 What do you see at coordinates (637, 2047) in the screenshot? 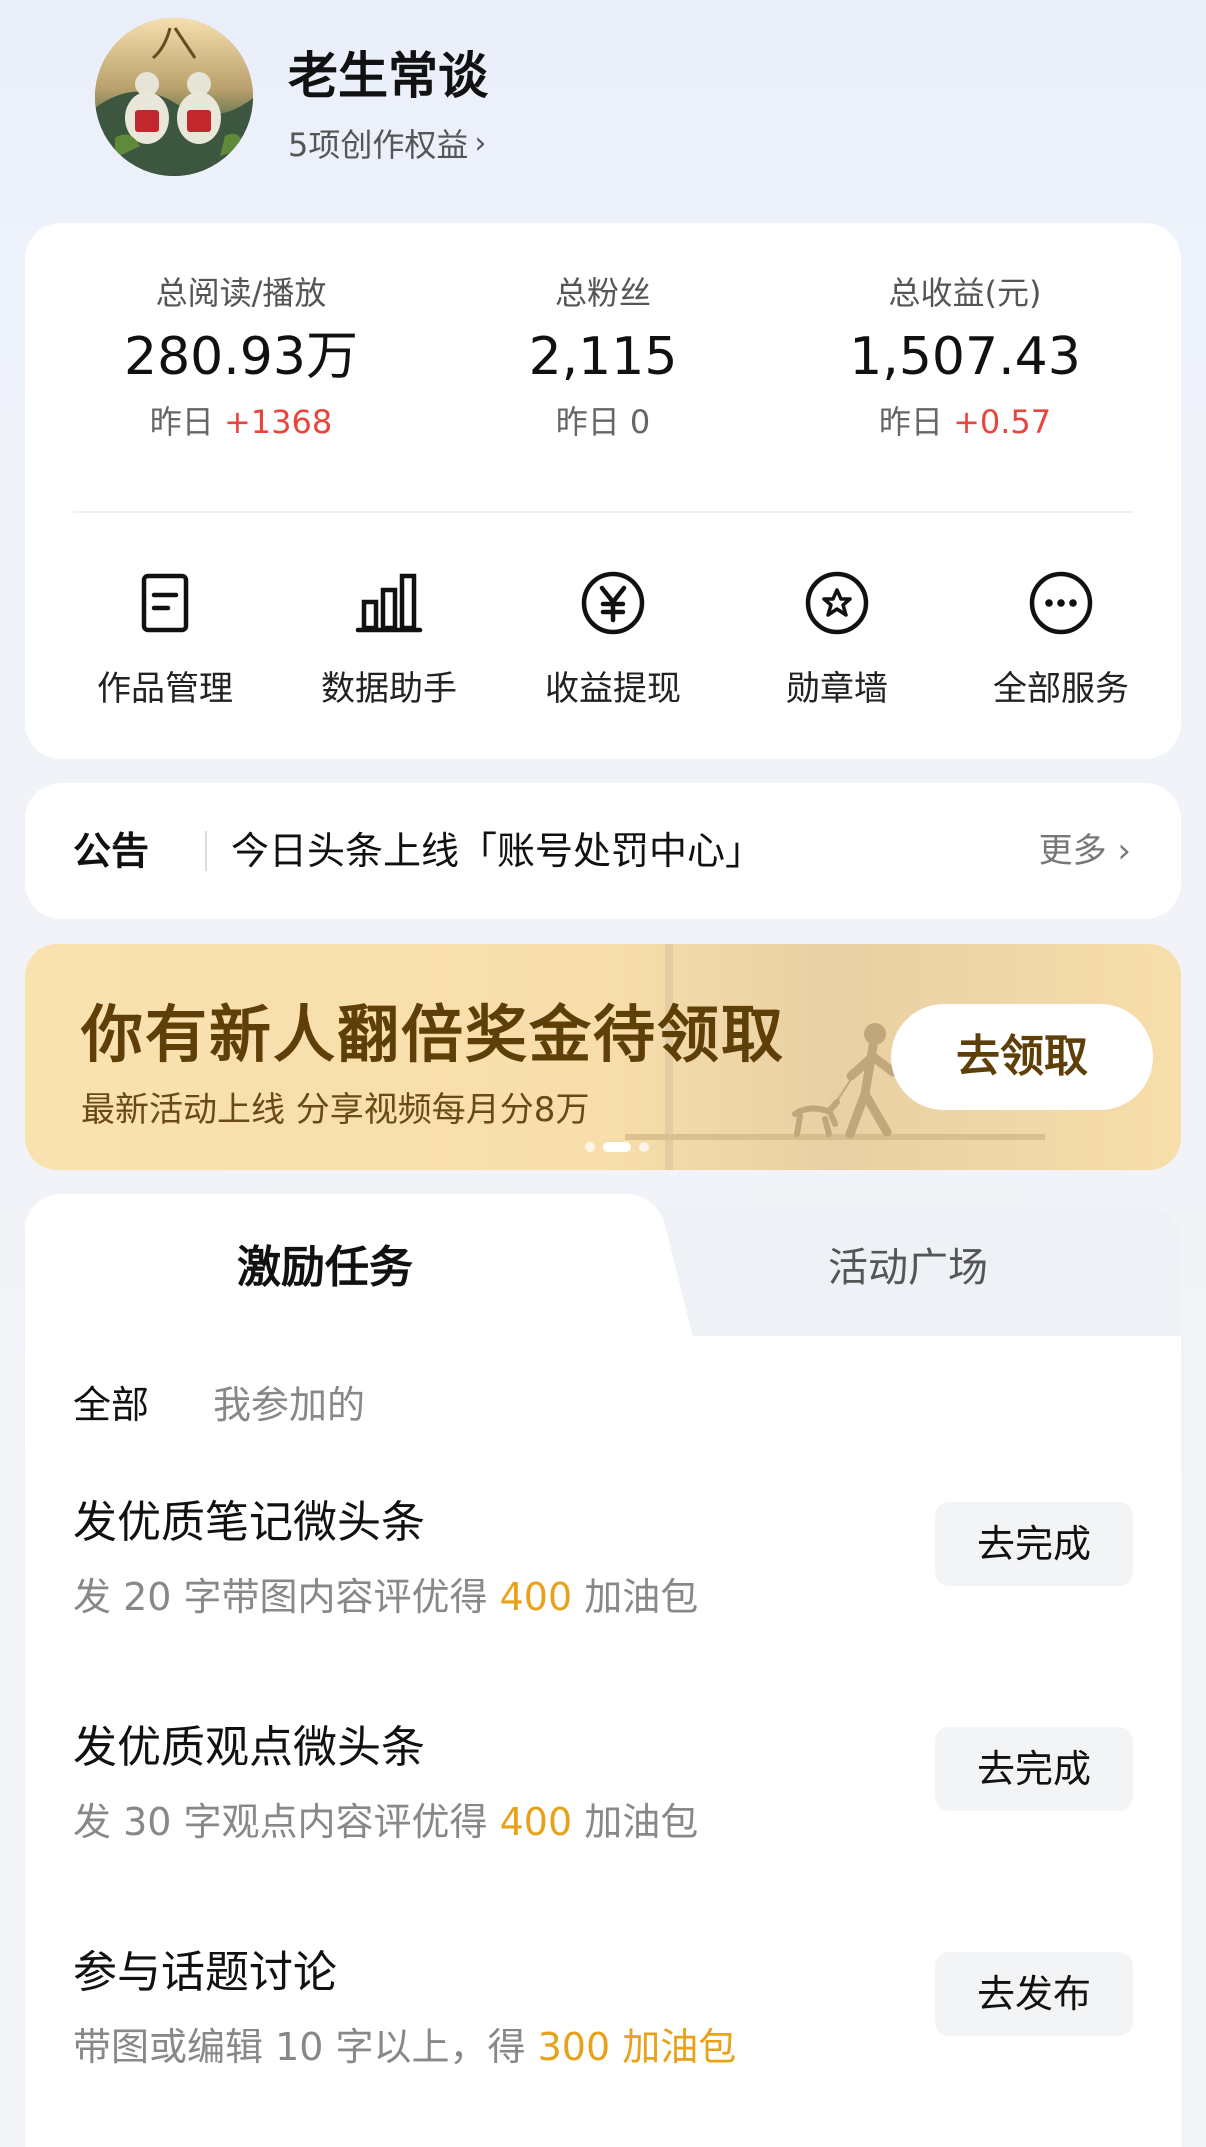
I see `reward-amount: 300 加油包` at bounding box center [637, 2047].